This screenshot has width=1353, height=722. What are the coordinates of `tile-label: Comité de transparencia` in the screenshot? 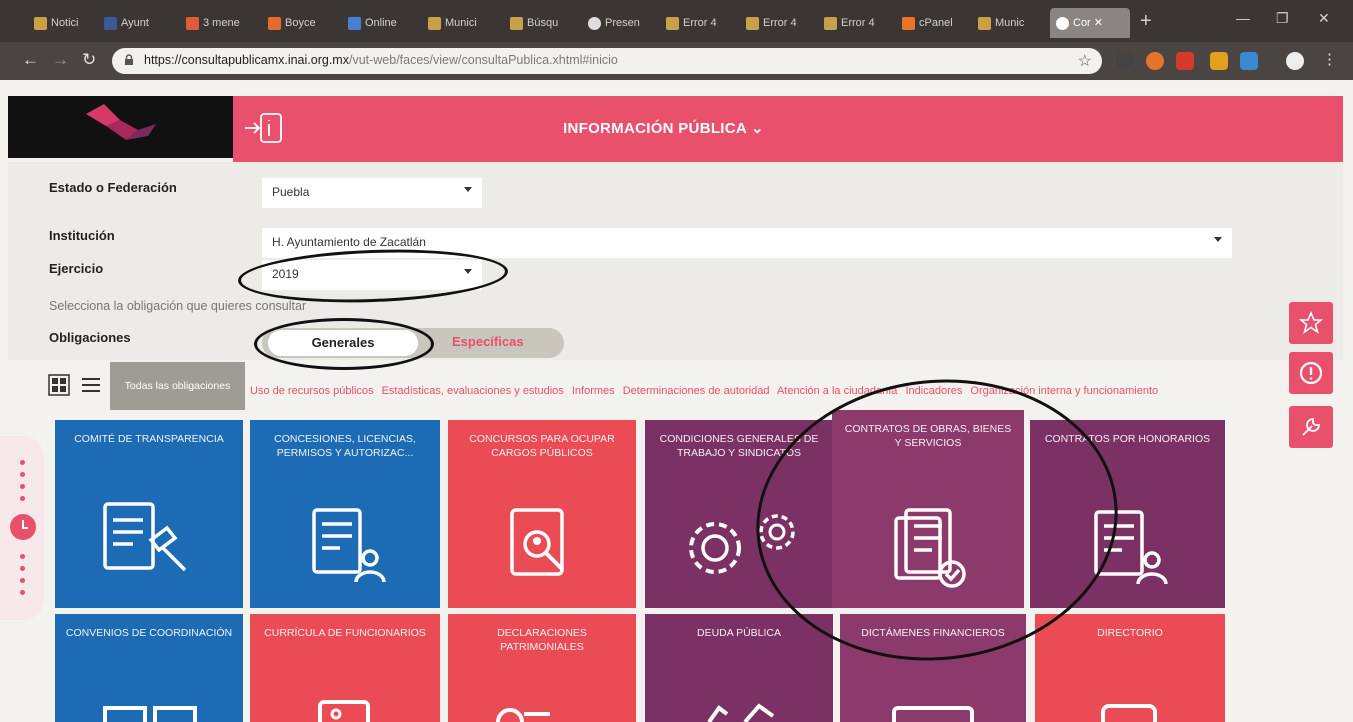 It's located at (149, 439).